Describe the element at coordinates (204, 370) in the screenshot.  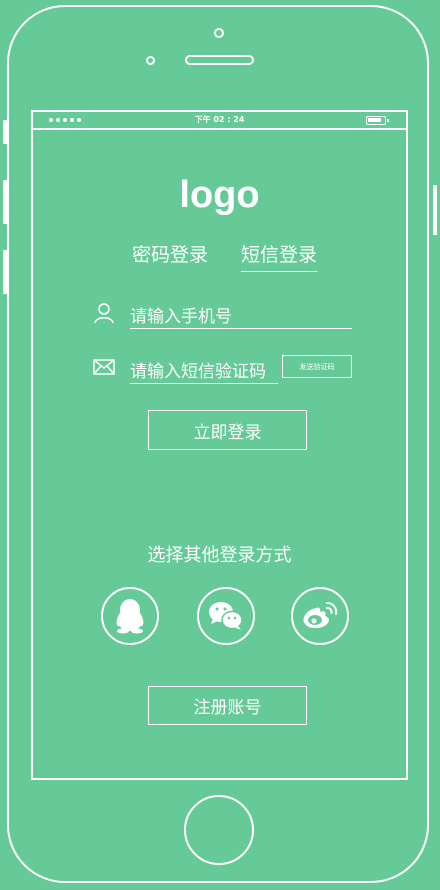
I see `sms-code-input: 请输入短信验证码` at that location.